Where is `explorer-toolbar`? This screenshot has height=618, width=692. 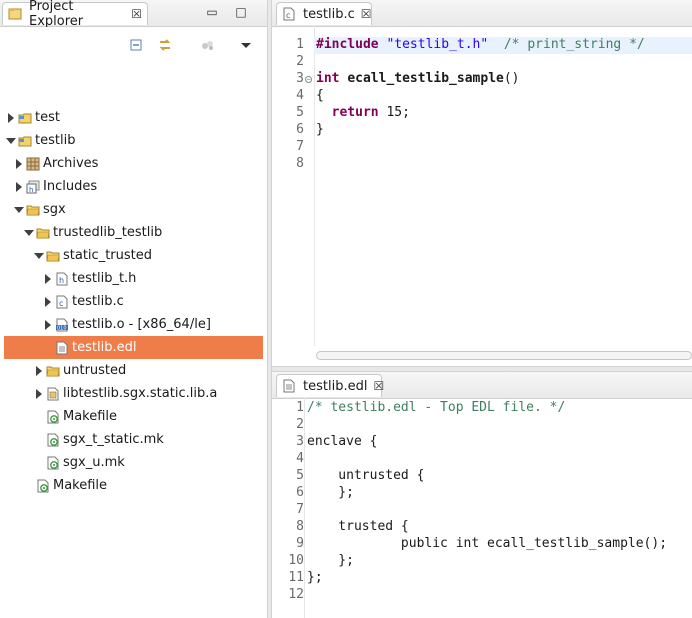 explorer-toolbar is located at coordinates (133, 45).